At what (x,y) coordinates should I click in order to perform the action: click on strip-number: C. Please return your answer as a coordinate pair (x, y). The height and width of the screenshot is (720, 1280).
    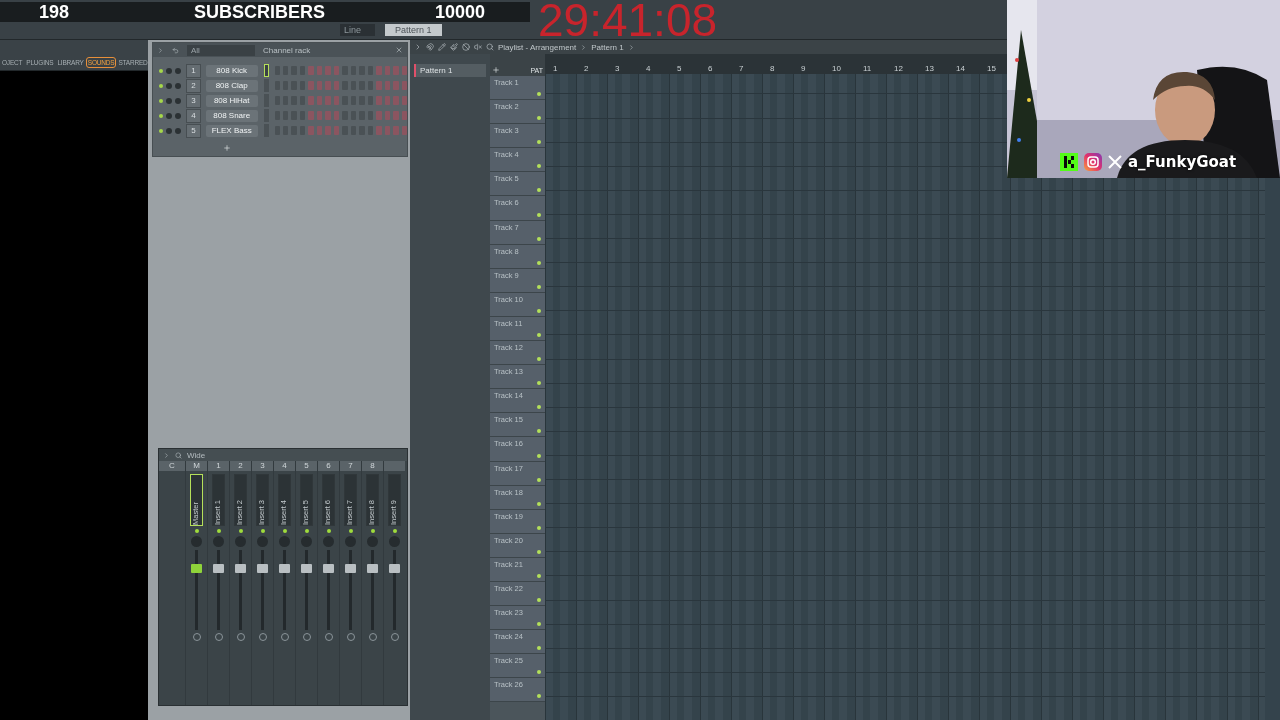
    Looking at the image, I should click on (172, 466).